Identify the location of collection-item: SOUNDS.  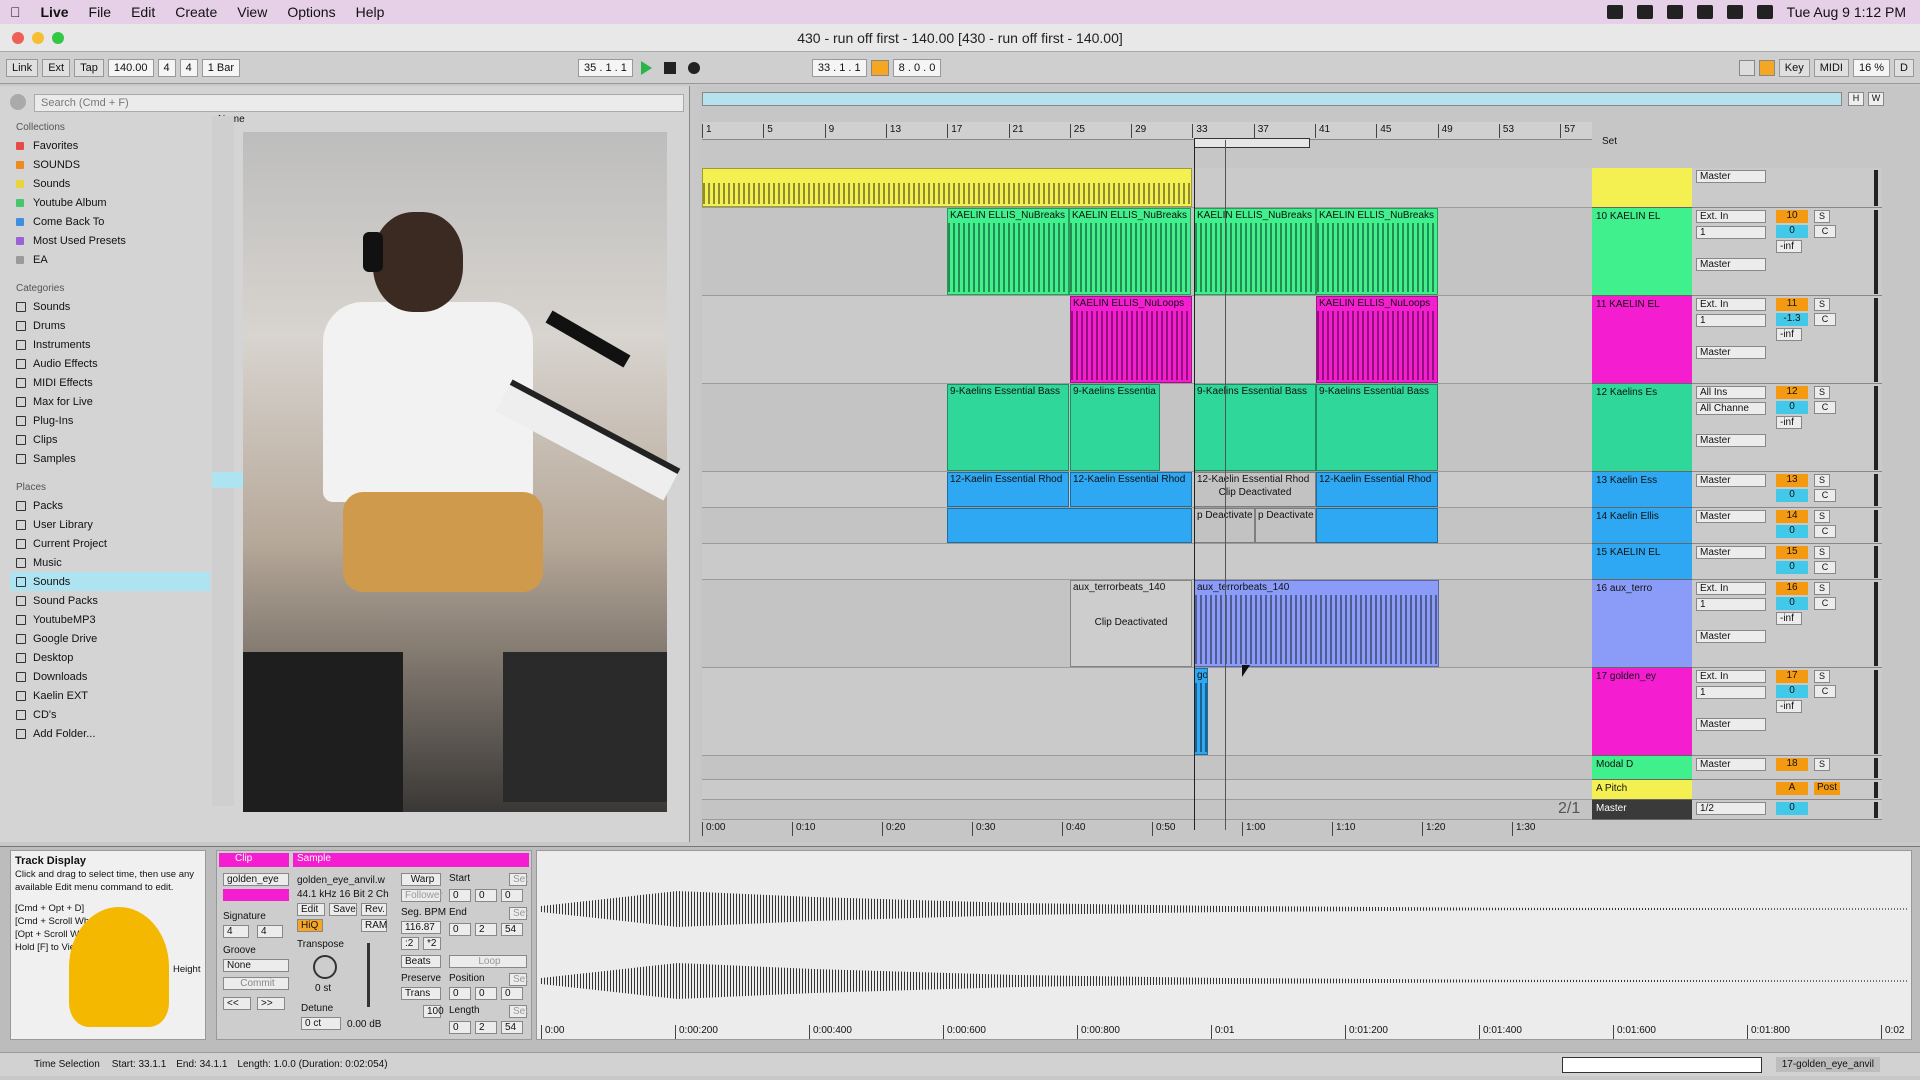
(110, 164).